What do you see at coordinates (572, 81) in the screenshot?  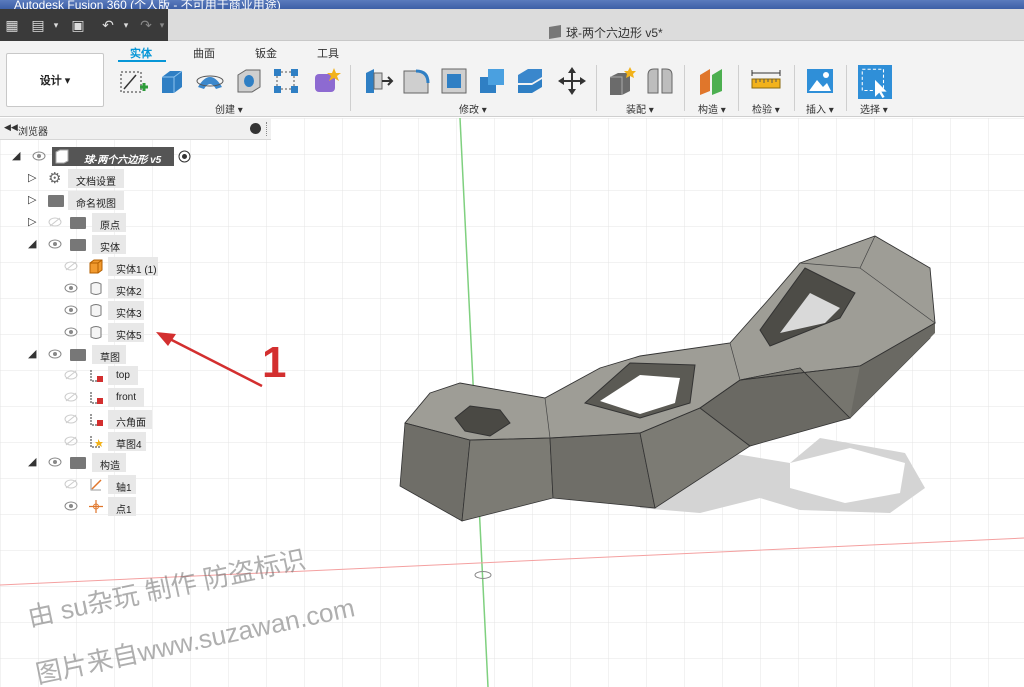 I see `move-icon` at bounding box center [572, 81].